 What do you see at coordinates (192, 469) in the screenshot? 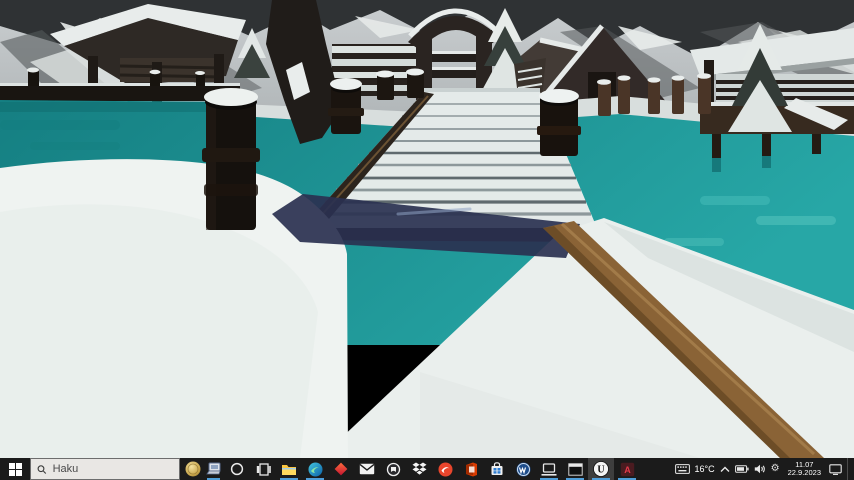
I see `coin-app-icon` at bounding box center [192, 469].